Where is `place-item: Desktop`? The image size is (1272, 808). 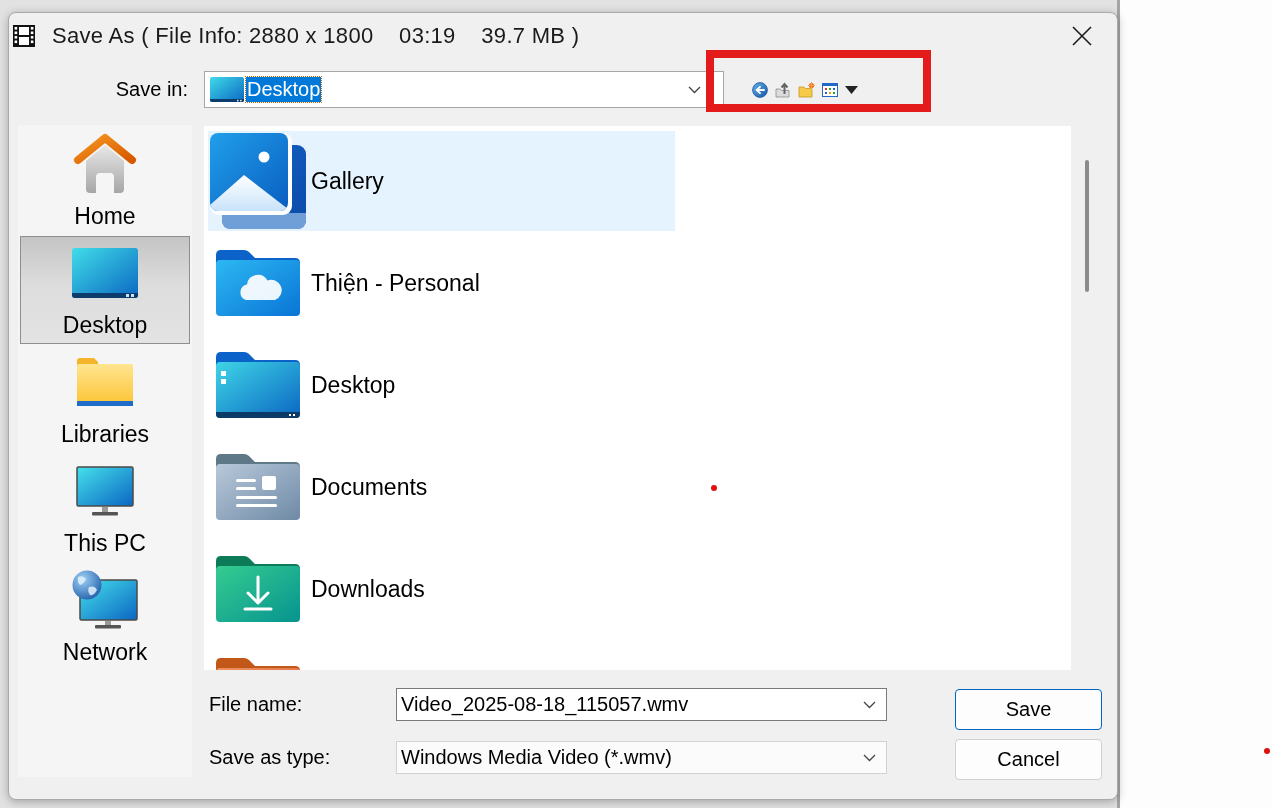 place-item: Desktop is located at coordinates (105, 290).